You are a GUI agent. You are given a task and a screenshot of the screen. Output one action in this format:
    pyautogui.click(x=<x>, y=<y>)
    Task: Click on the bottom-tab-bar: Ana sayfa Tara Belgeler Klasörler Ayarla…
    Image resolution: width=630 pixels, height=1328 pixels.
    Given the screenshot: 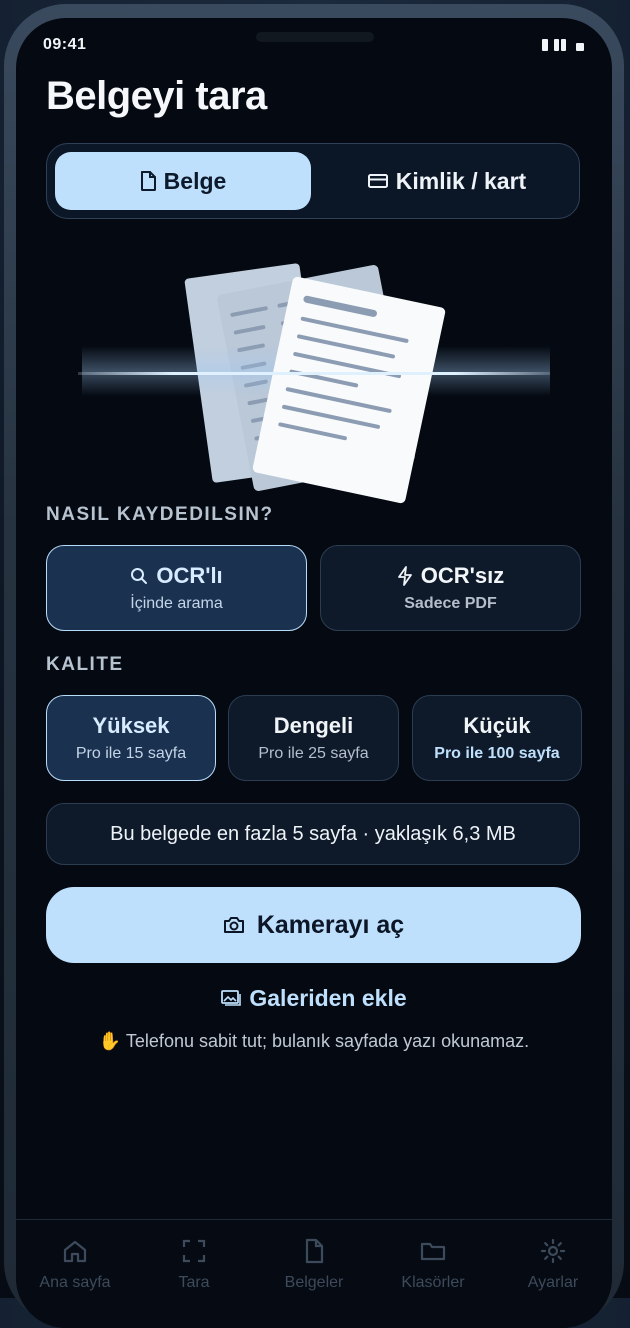 What is the action you would take?
    pyautogui.click(x=314, y=1273)
    